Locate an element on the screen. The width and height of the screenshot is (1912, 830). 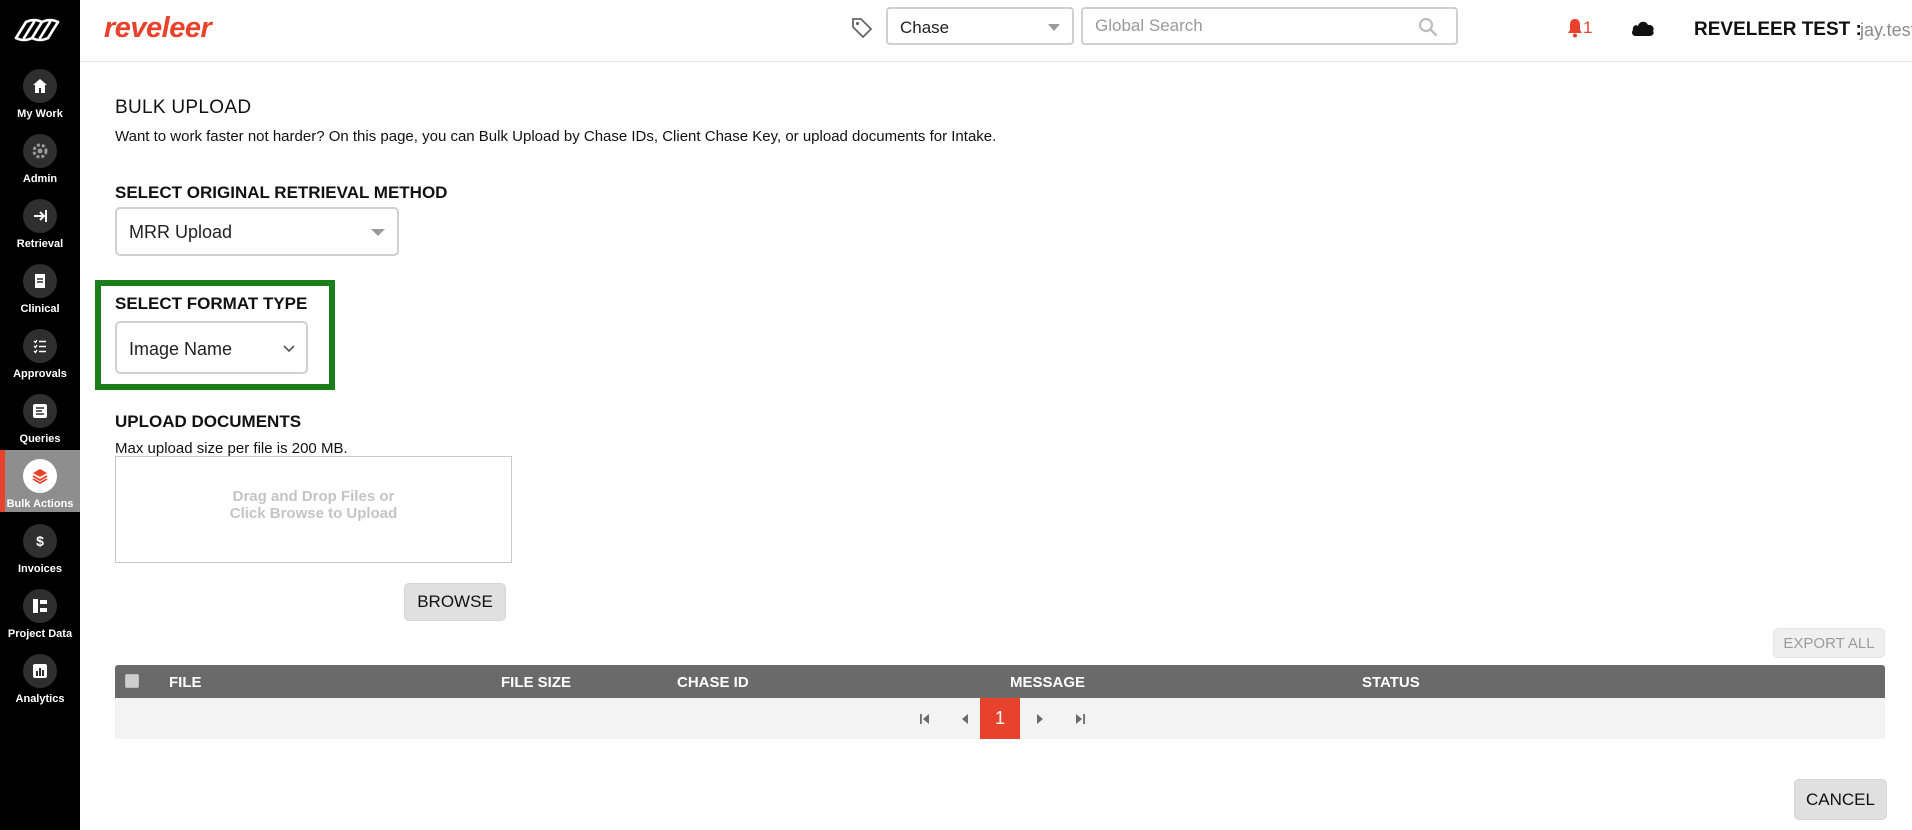
sidebar-item-approvals: Approvals is located at coordinates (40, 351).